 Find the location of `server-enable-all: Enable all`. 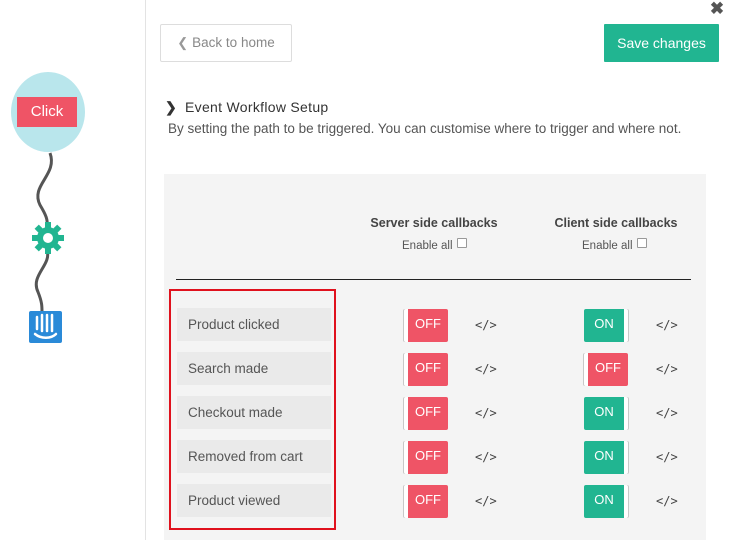

server-enable-all: Enable all is located at coordinates (434, 245).